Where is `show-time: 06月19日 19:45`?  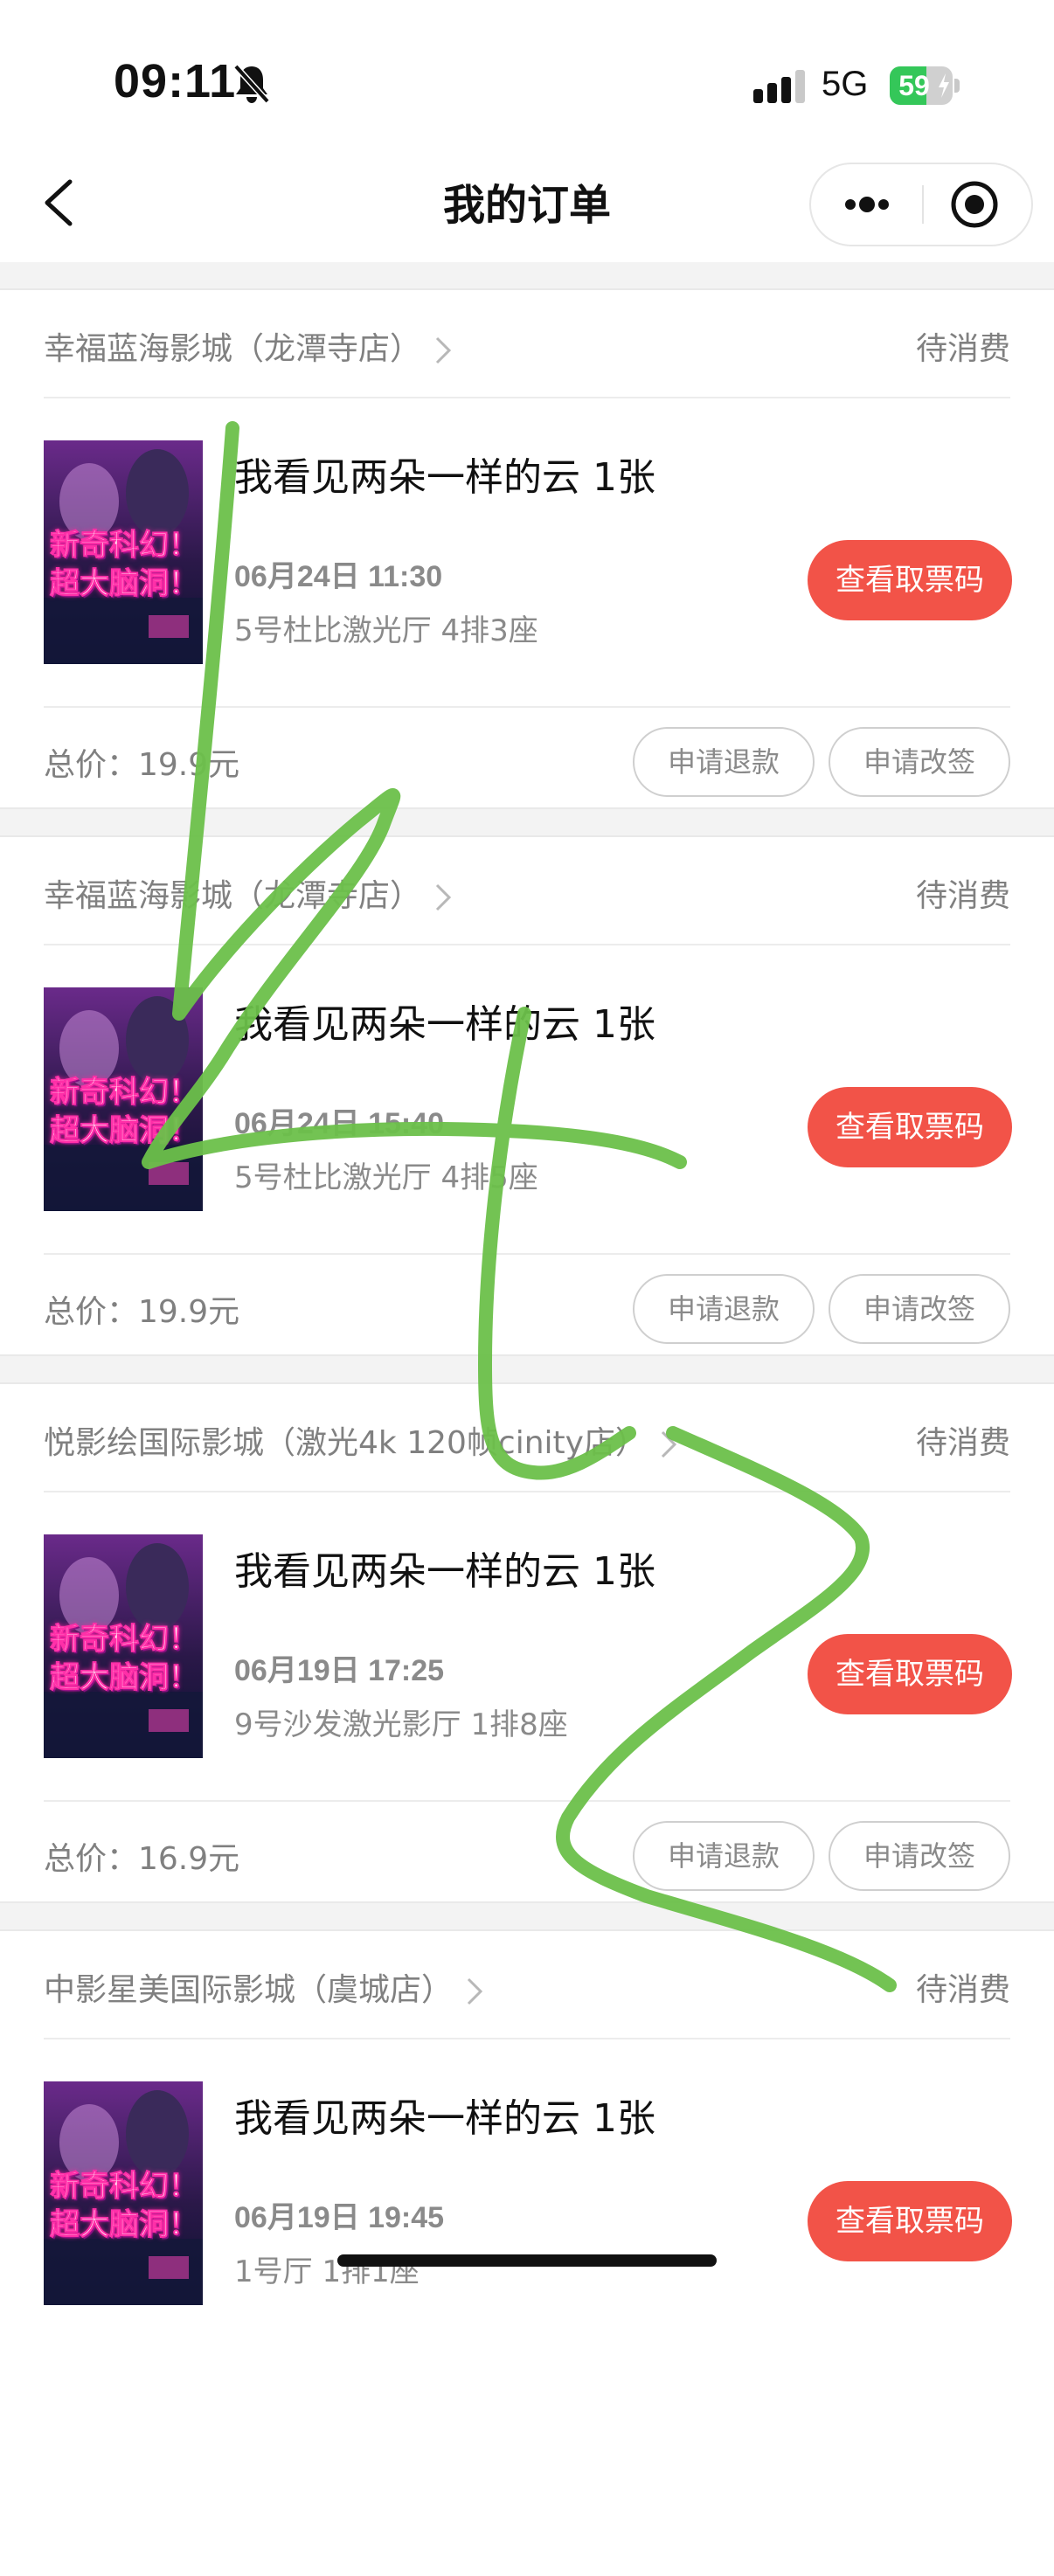 show-time: 06月19日 19:45 is located at coordinates (340, 2217).